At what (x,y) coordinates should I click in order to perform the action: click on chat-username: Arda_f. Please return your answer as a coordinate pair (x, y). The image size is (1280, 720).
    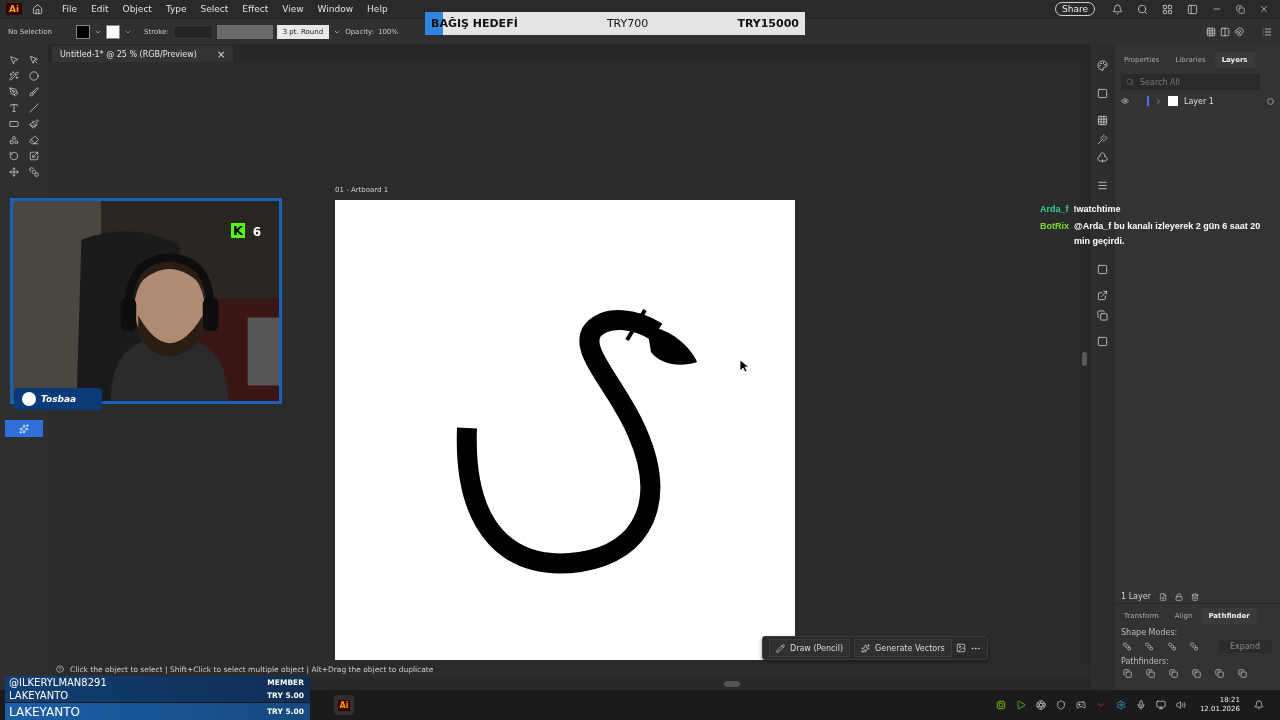
    Looking at the image, I should click on (1054, 209).